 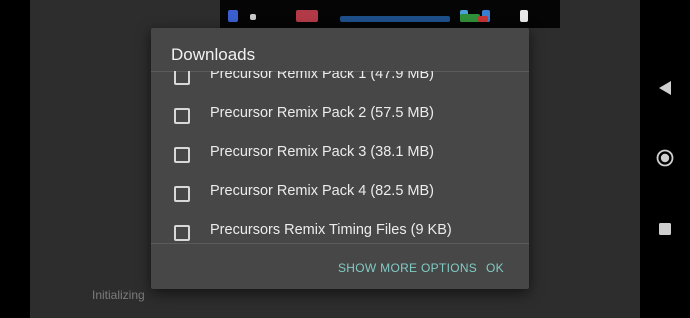 What do you see at coordinates (390, 14) in the screenshot?
I see `game-preview` at bounding box center [390, 14].